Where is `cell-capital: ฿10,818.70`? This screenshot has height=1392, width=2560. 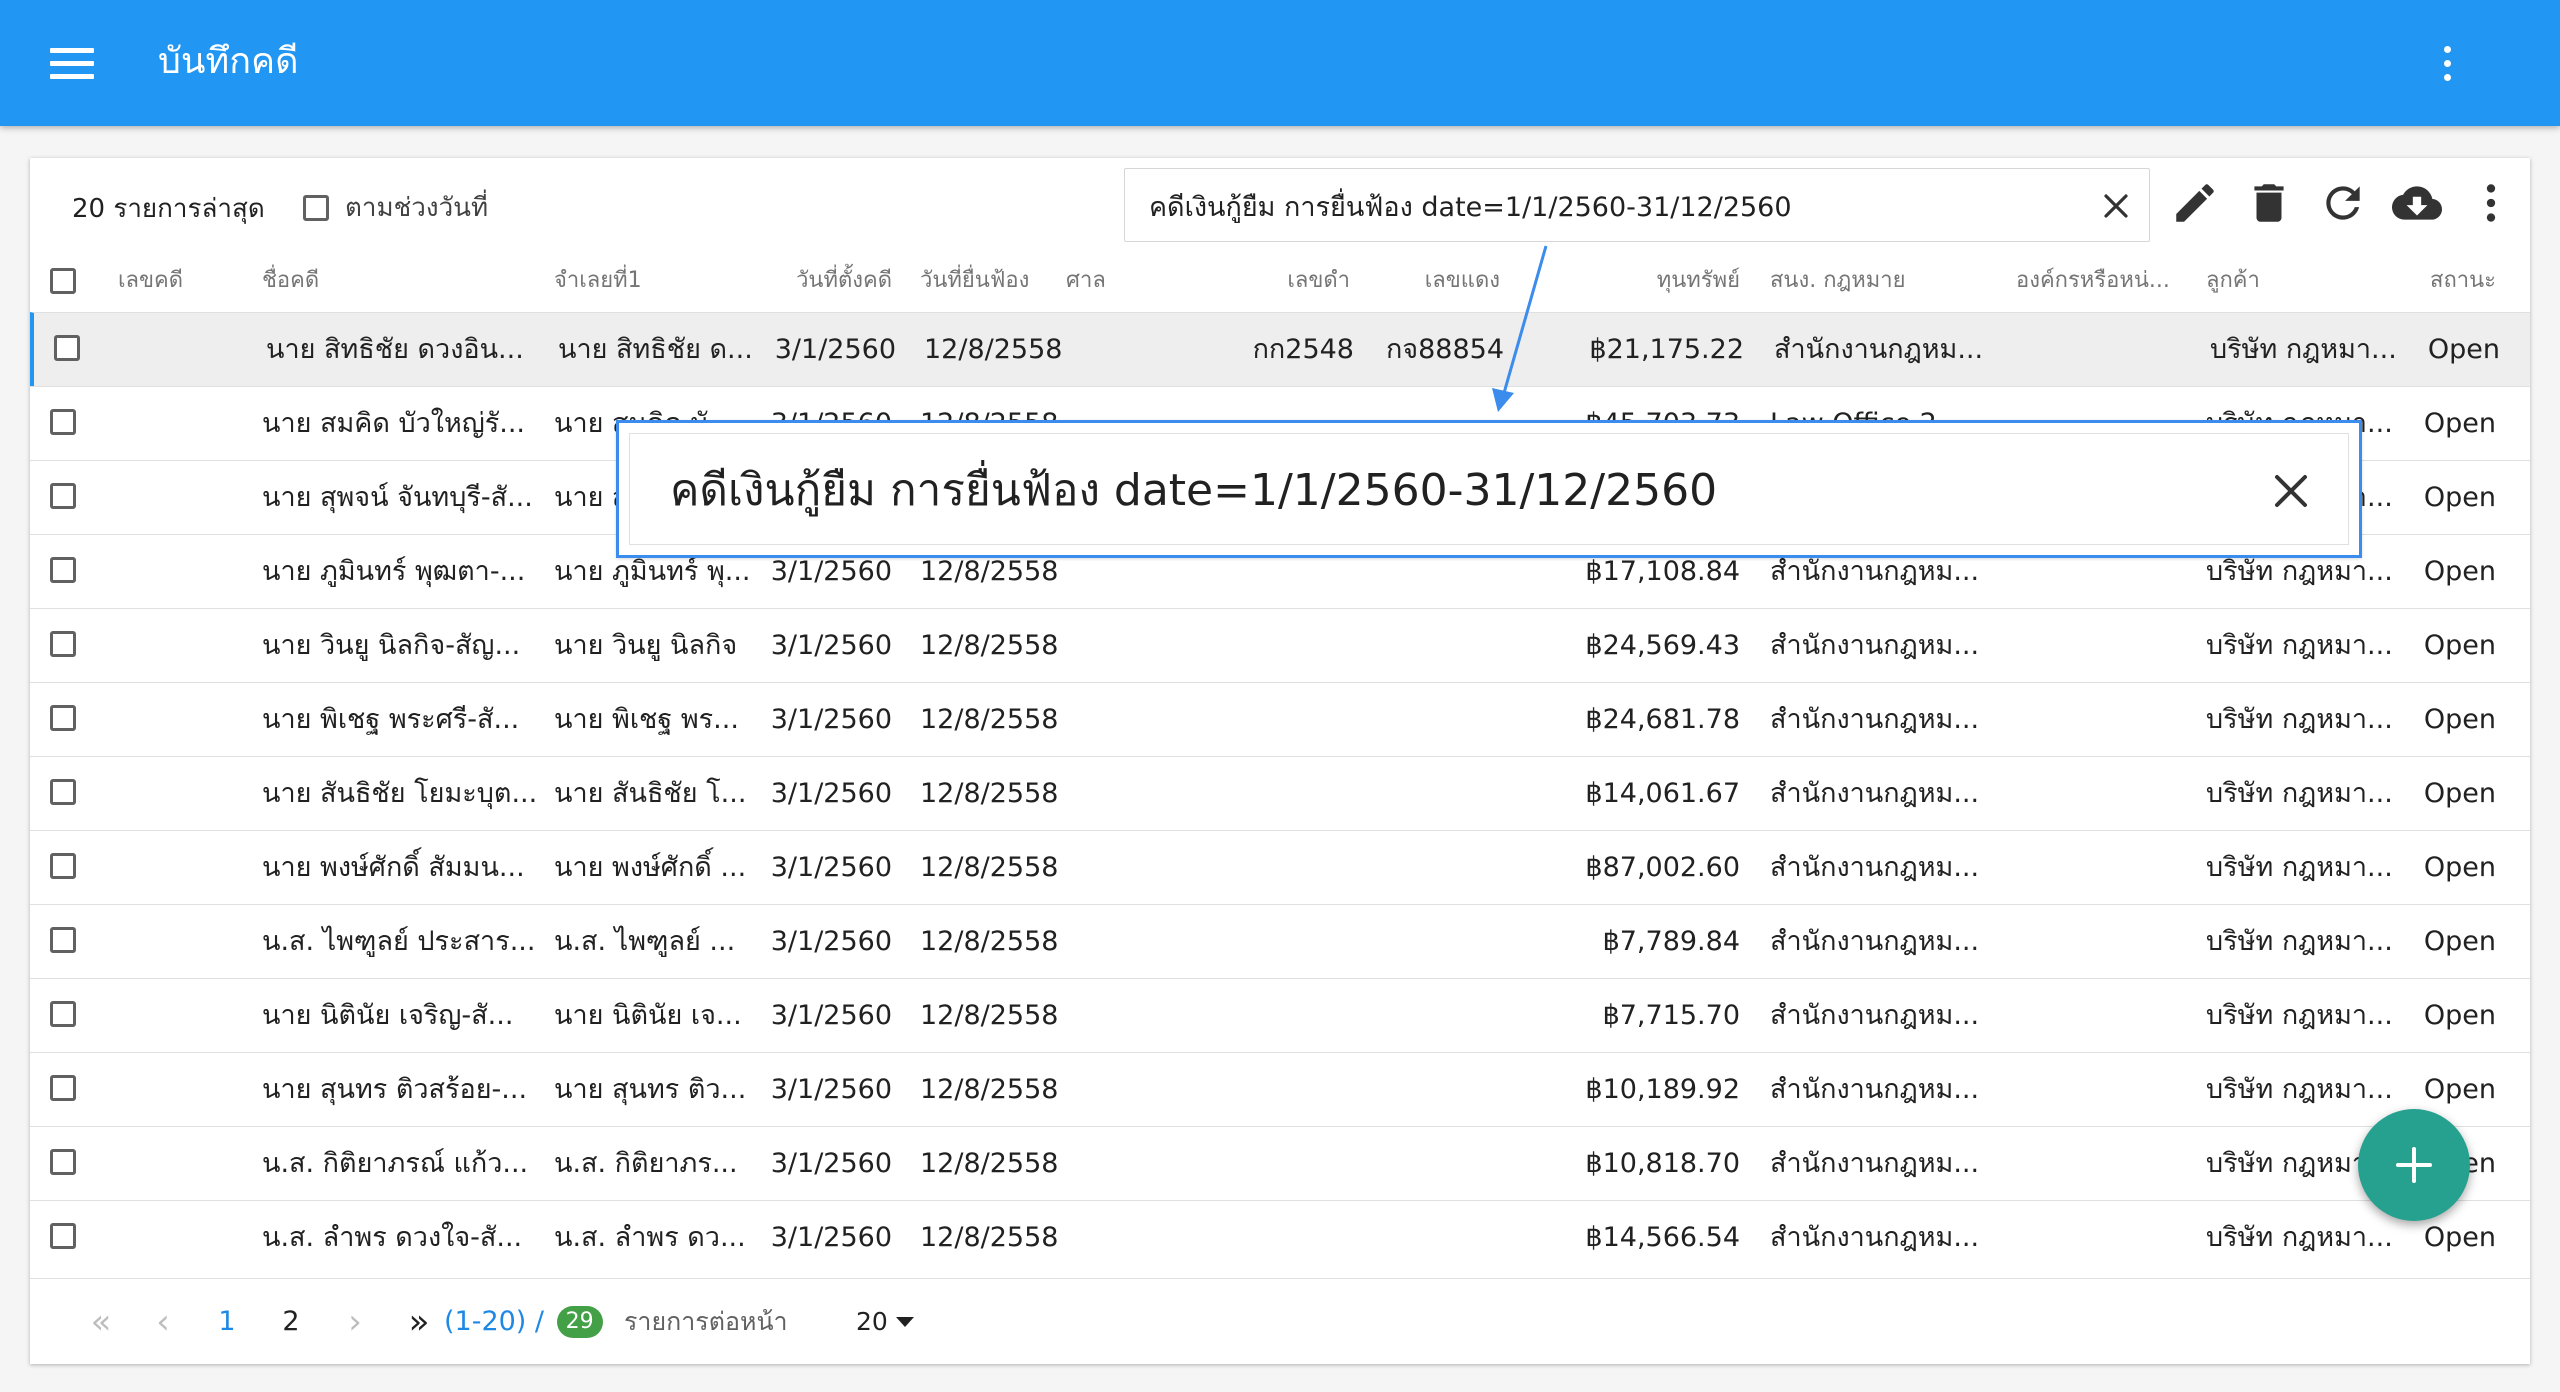
cell-capital: ฿10,818.70 is located at coordinates (1662, 1163).